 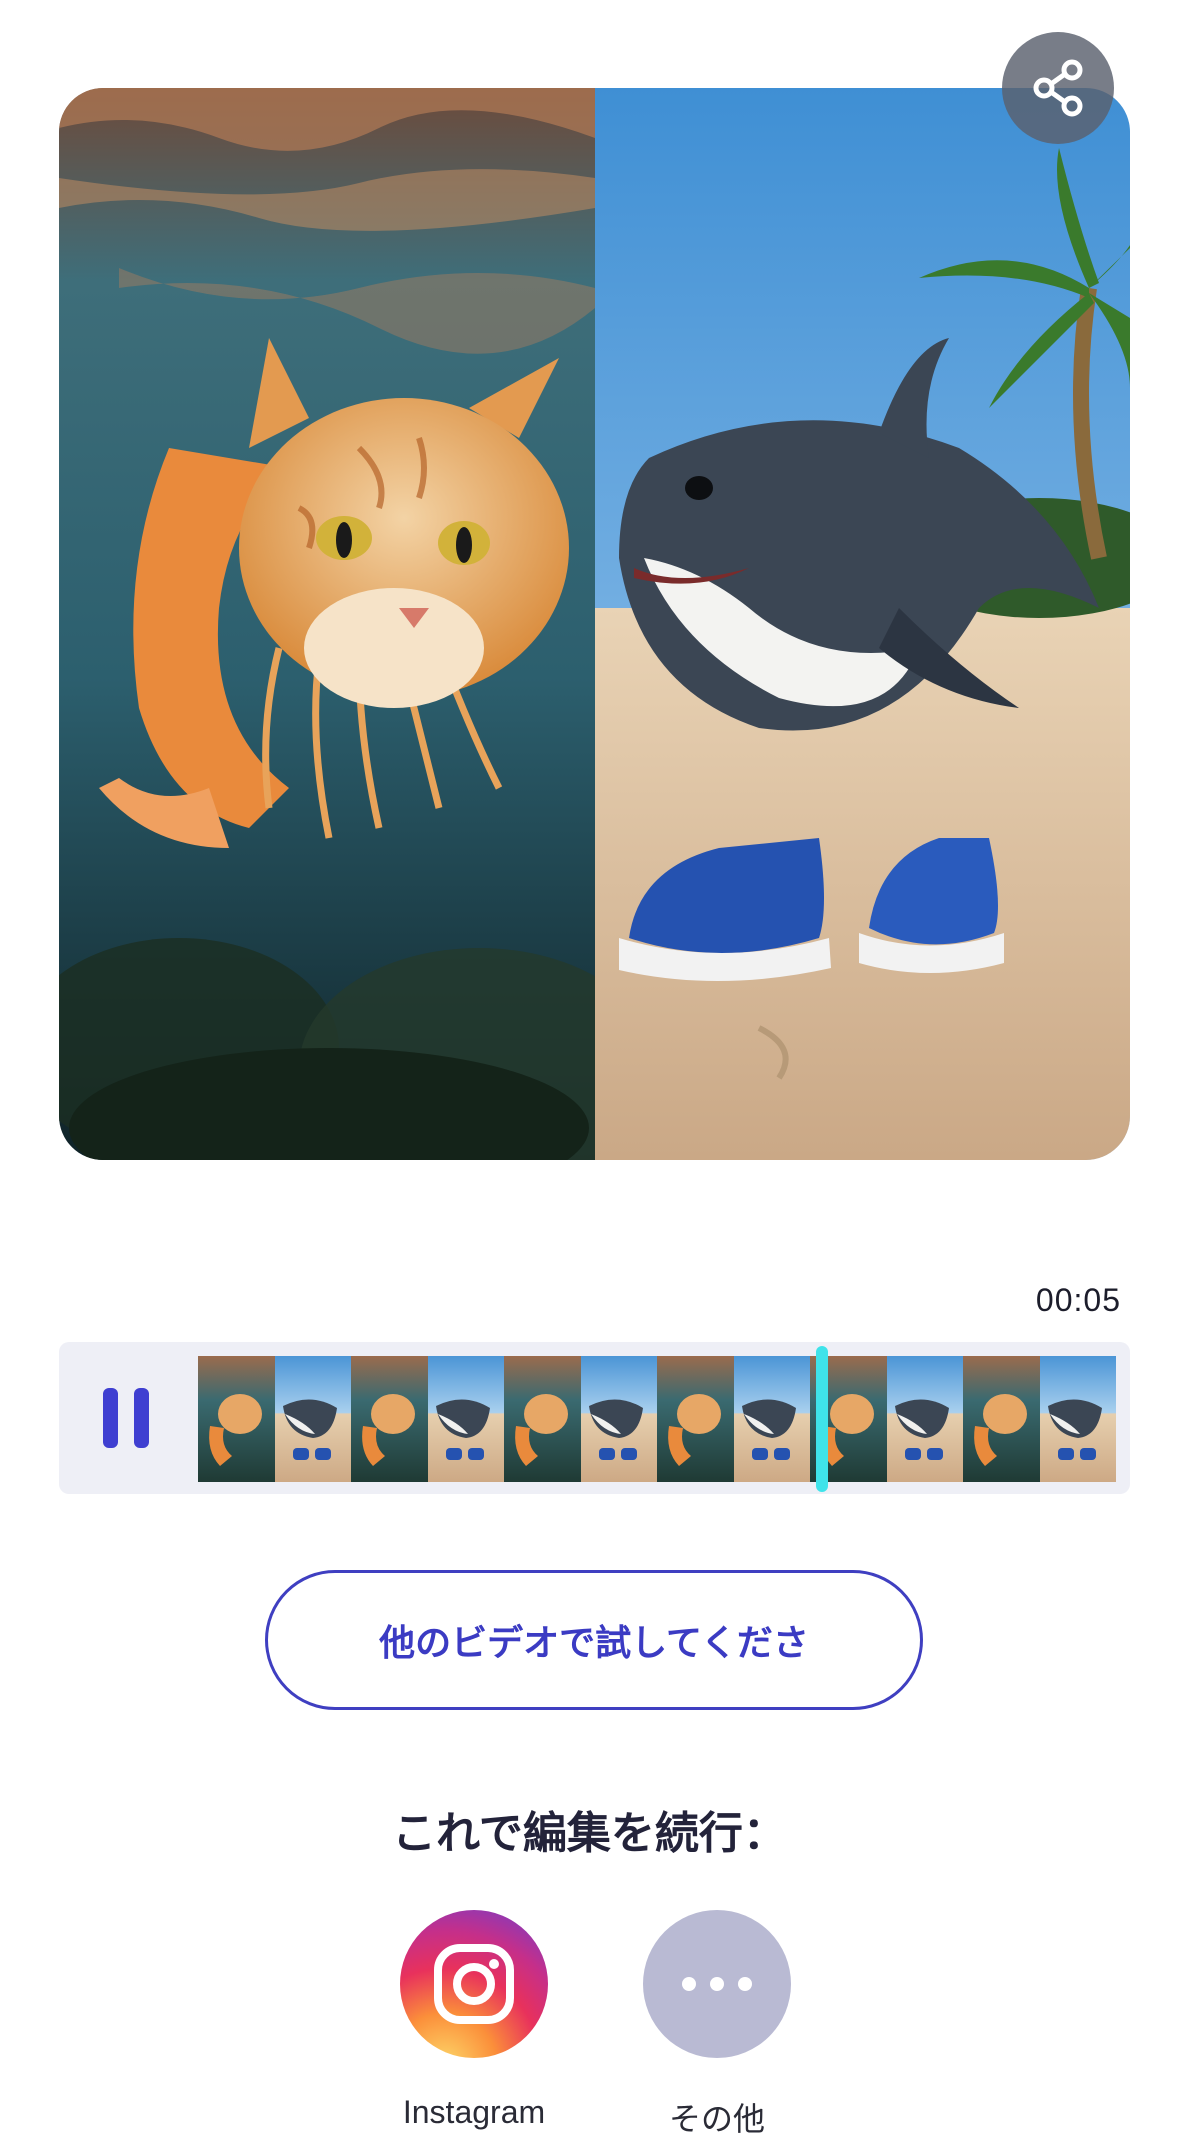 I want to click on instagram-app-button: Instagram, so click(x=474, y=2020).